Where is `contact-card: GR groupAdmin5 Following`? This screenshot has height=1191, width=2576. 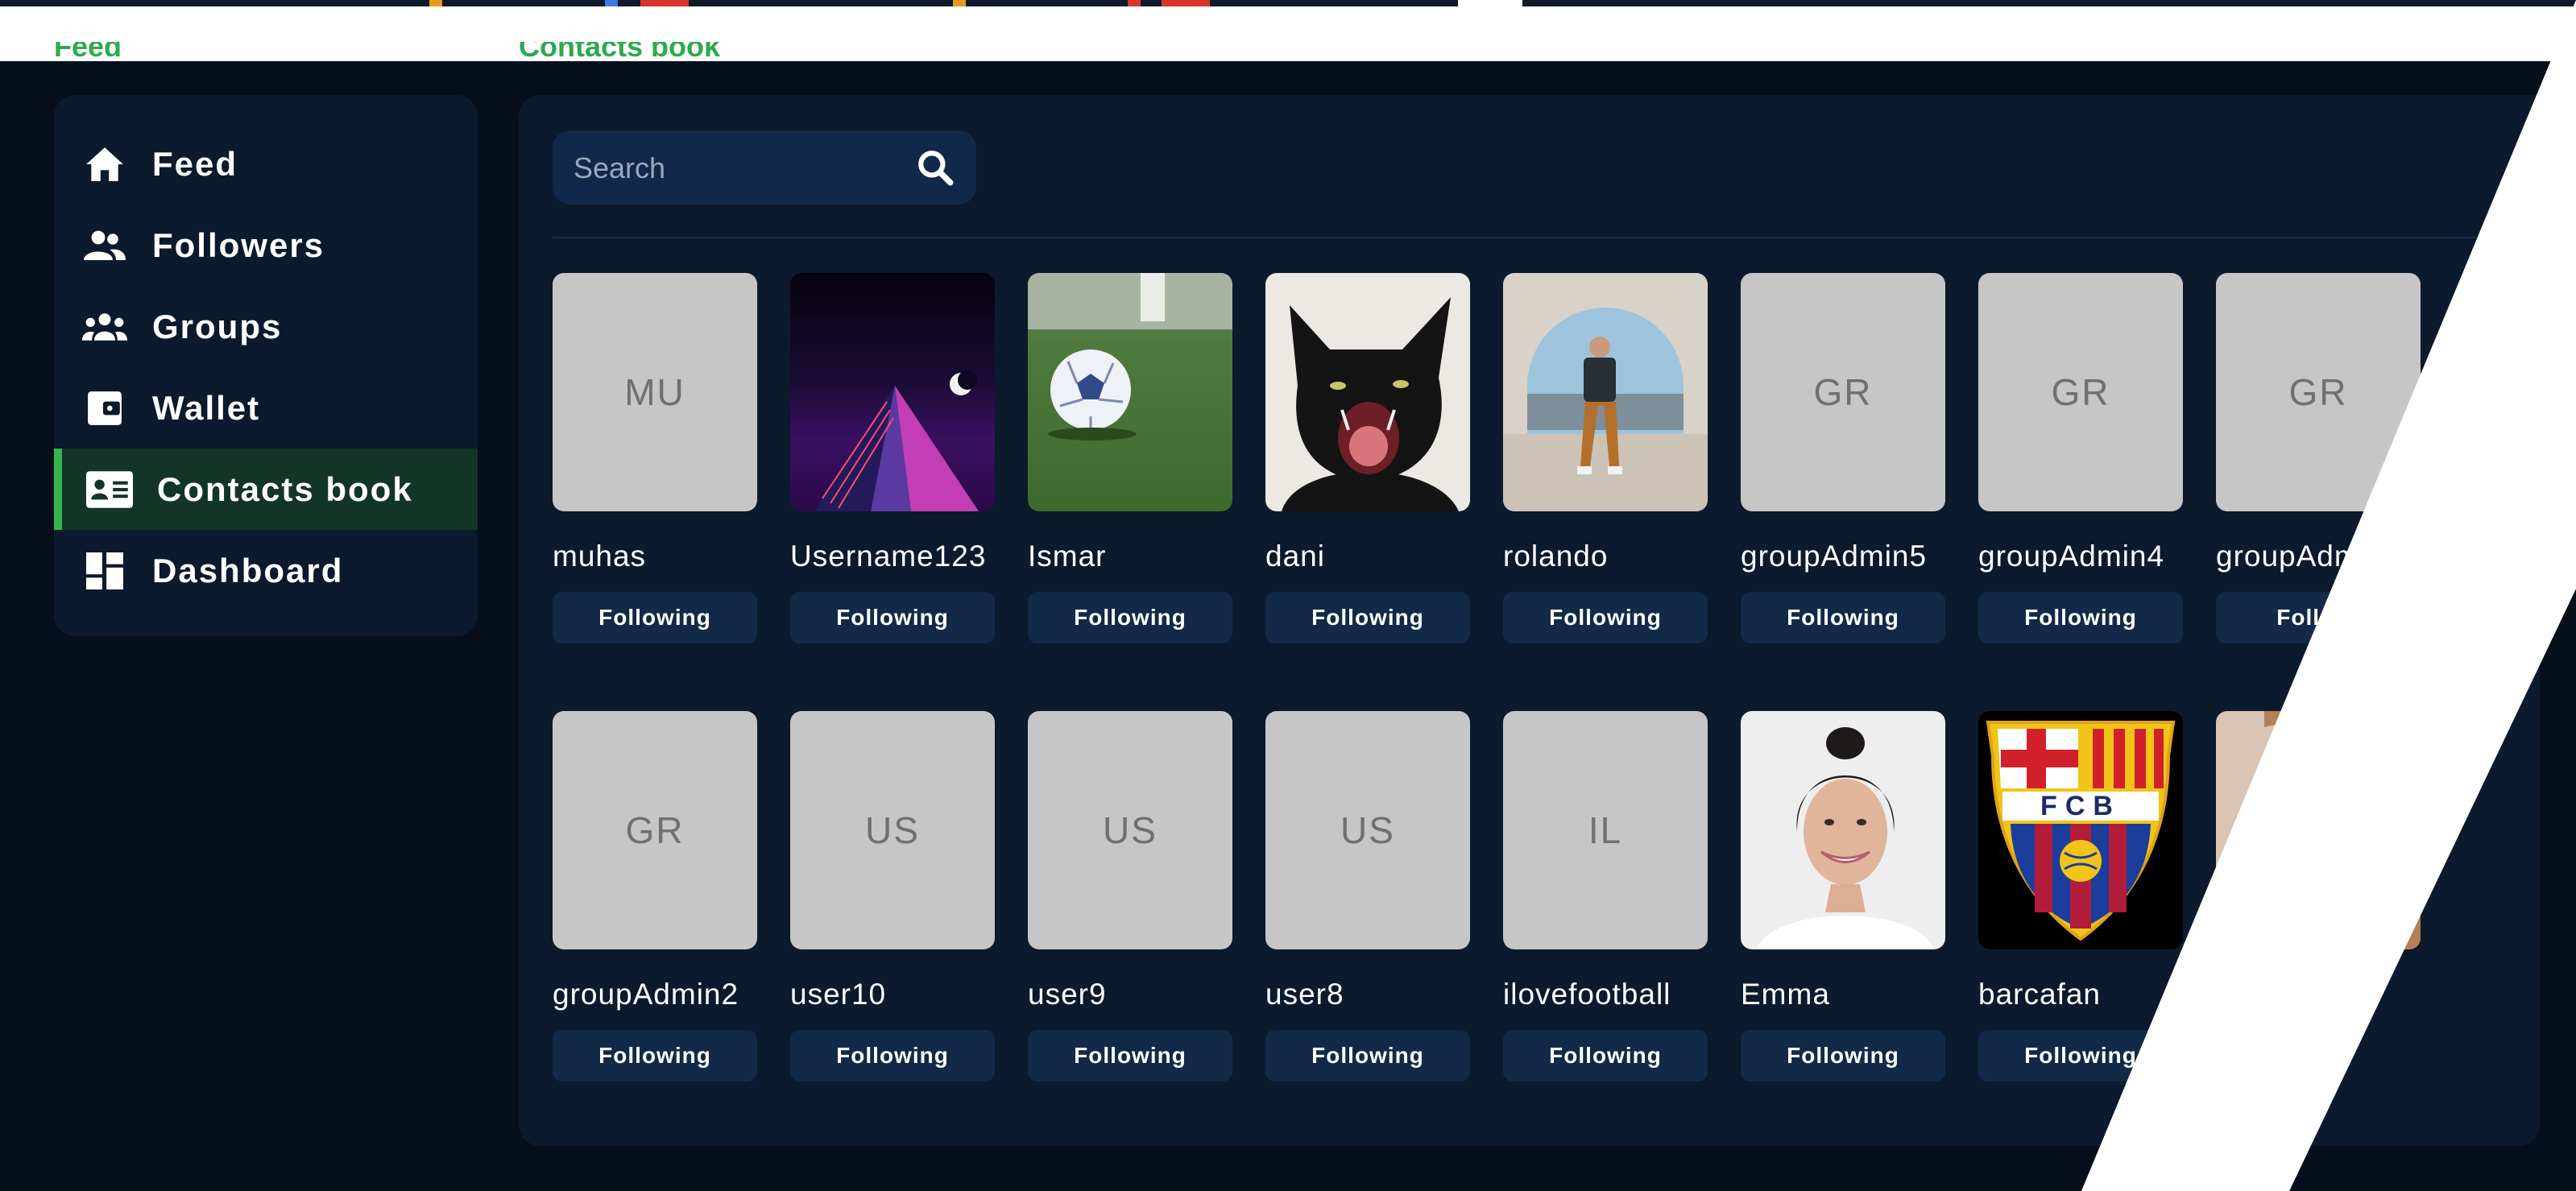 contact-card: GR groupAdmin5 Following is located at coordinates (1843, 458).